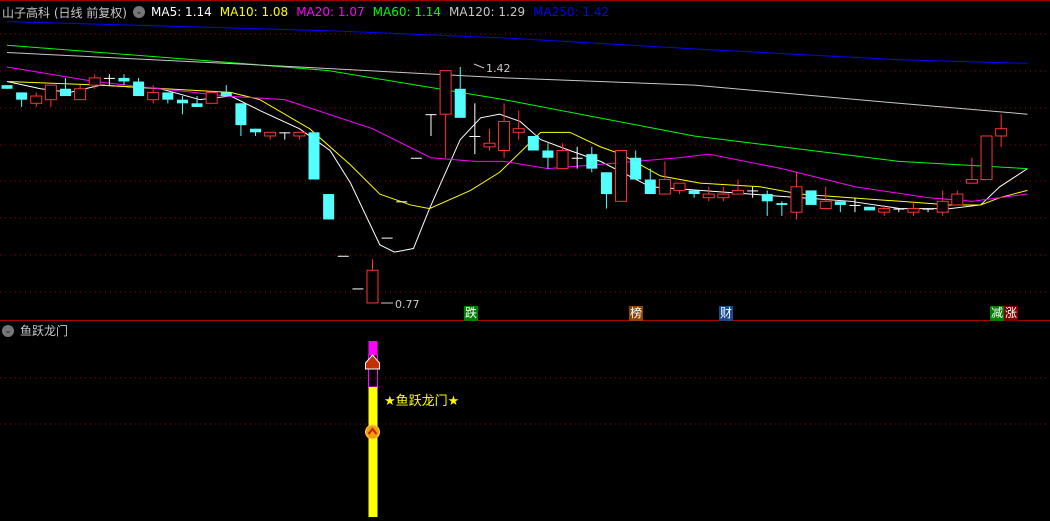 This screenshot has height=521, width=1050. Describe the element at coordinates (1011, 313) in the screenshot. I see `signal-badge-zhang: 涨` at that location.